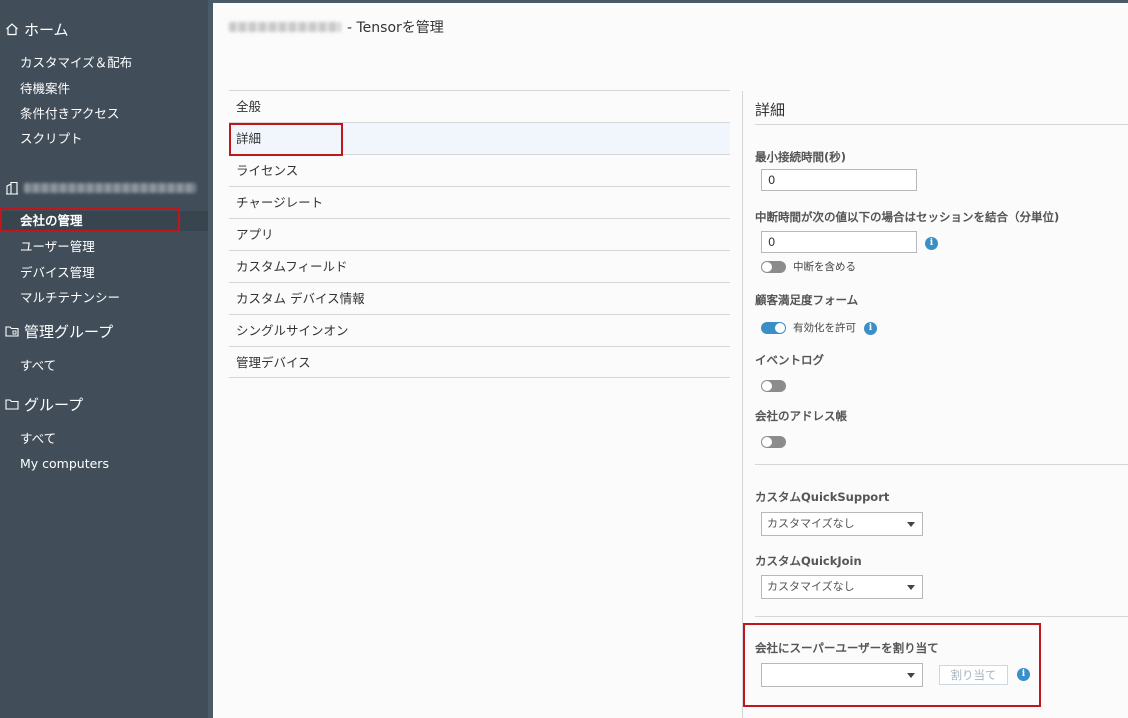 The width and height of the screenshot is (1128, 718). I want to click on event-log-toggle, so click(773, 386).